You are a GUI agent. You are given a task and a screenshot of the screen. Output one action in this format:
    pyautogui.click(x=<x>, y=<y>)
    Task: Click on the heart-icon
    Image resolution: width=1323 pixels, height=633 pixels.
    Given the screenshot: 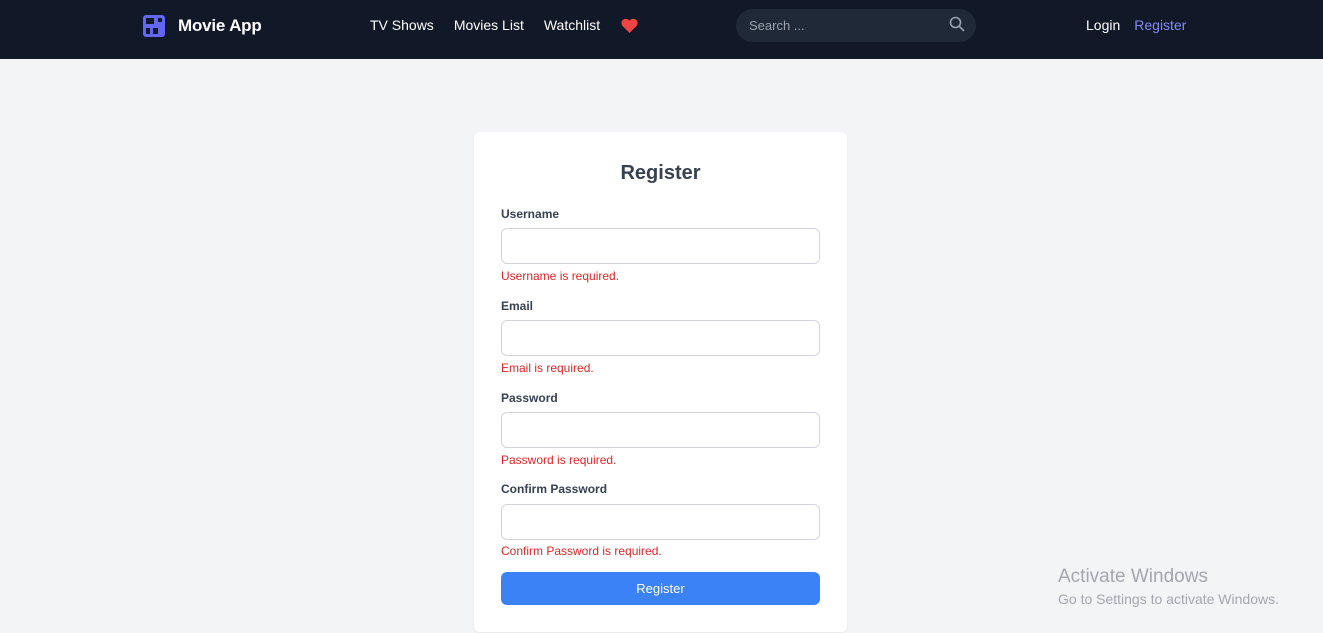 What is the action you would take?
    pyautogui.click(x=629, y=25)
    